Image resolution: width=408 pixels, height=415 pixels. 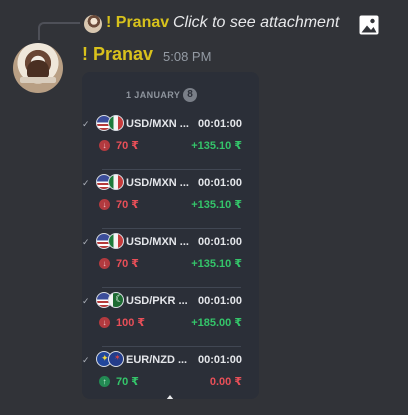 I want to click on message-username: ! Pranav, so click(x=117, y=54).